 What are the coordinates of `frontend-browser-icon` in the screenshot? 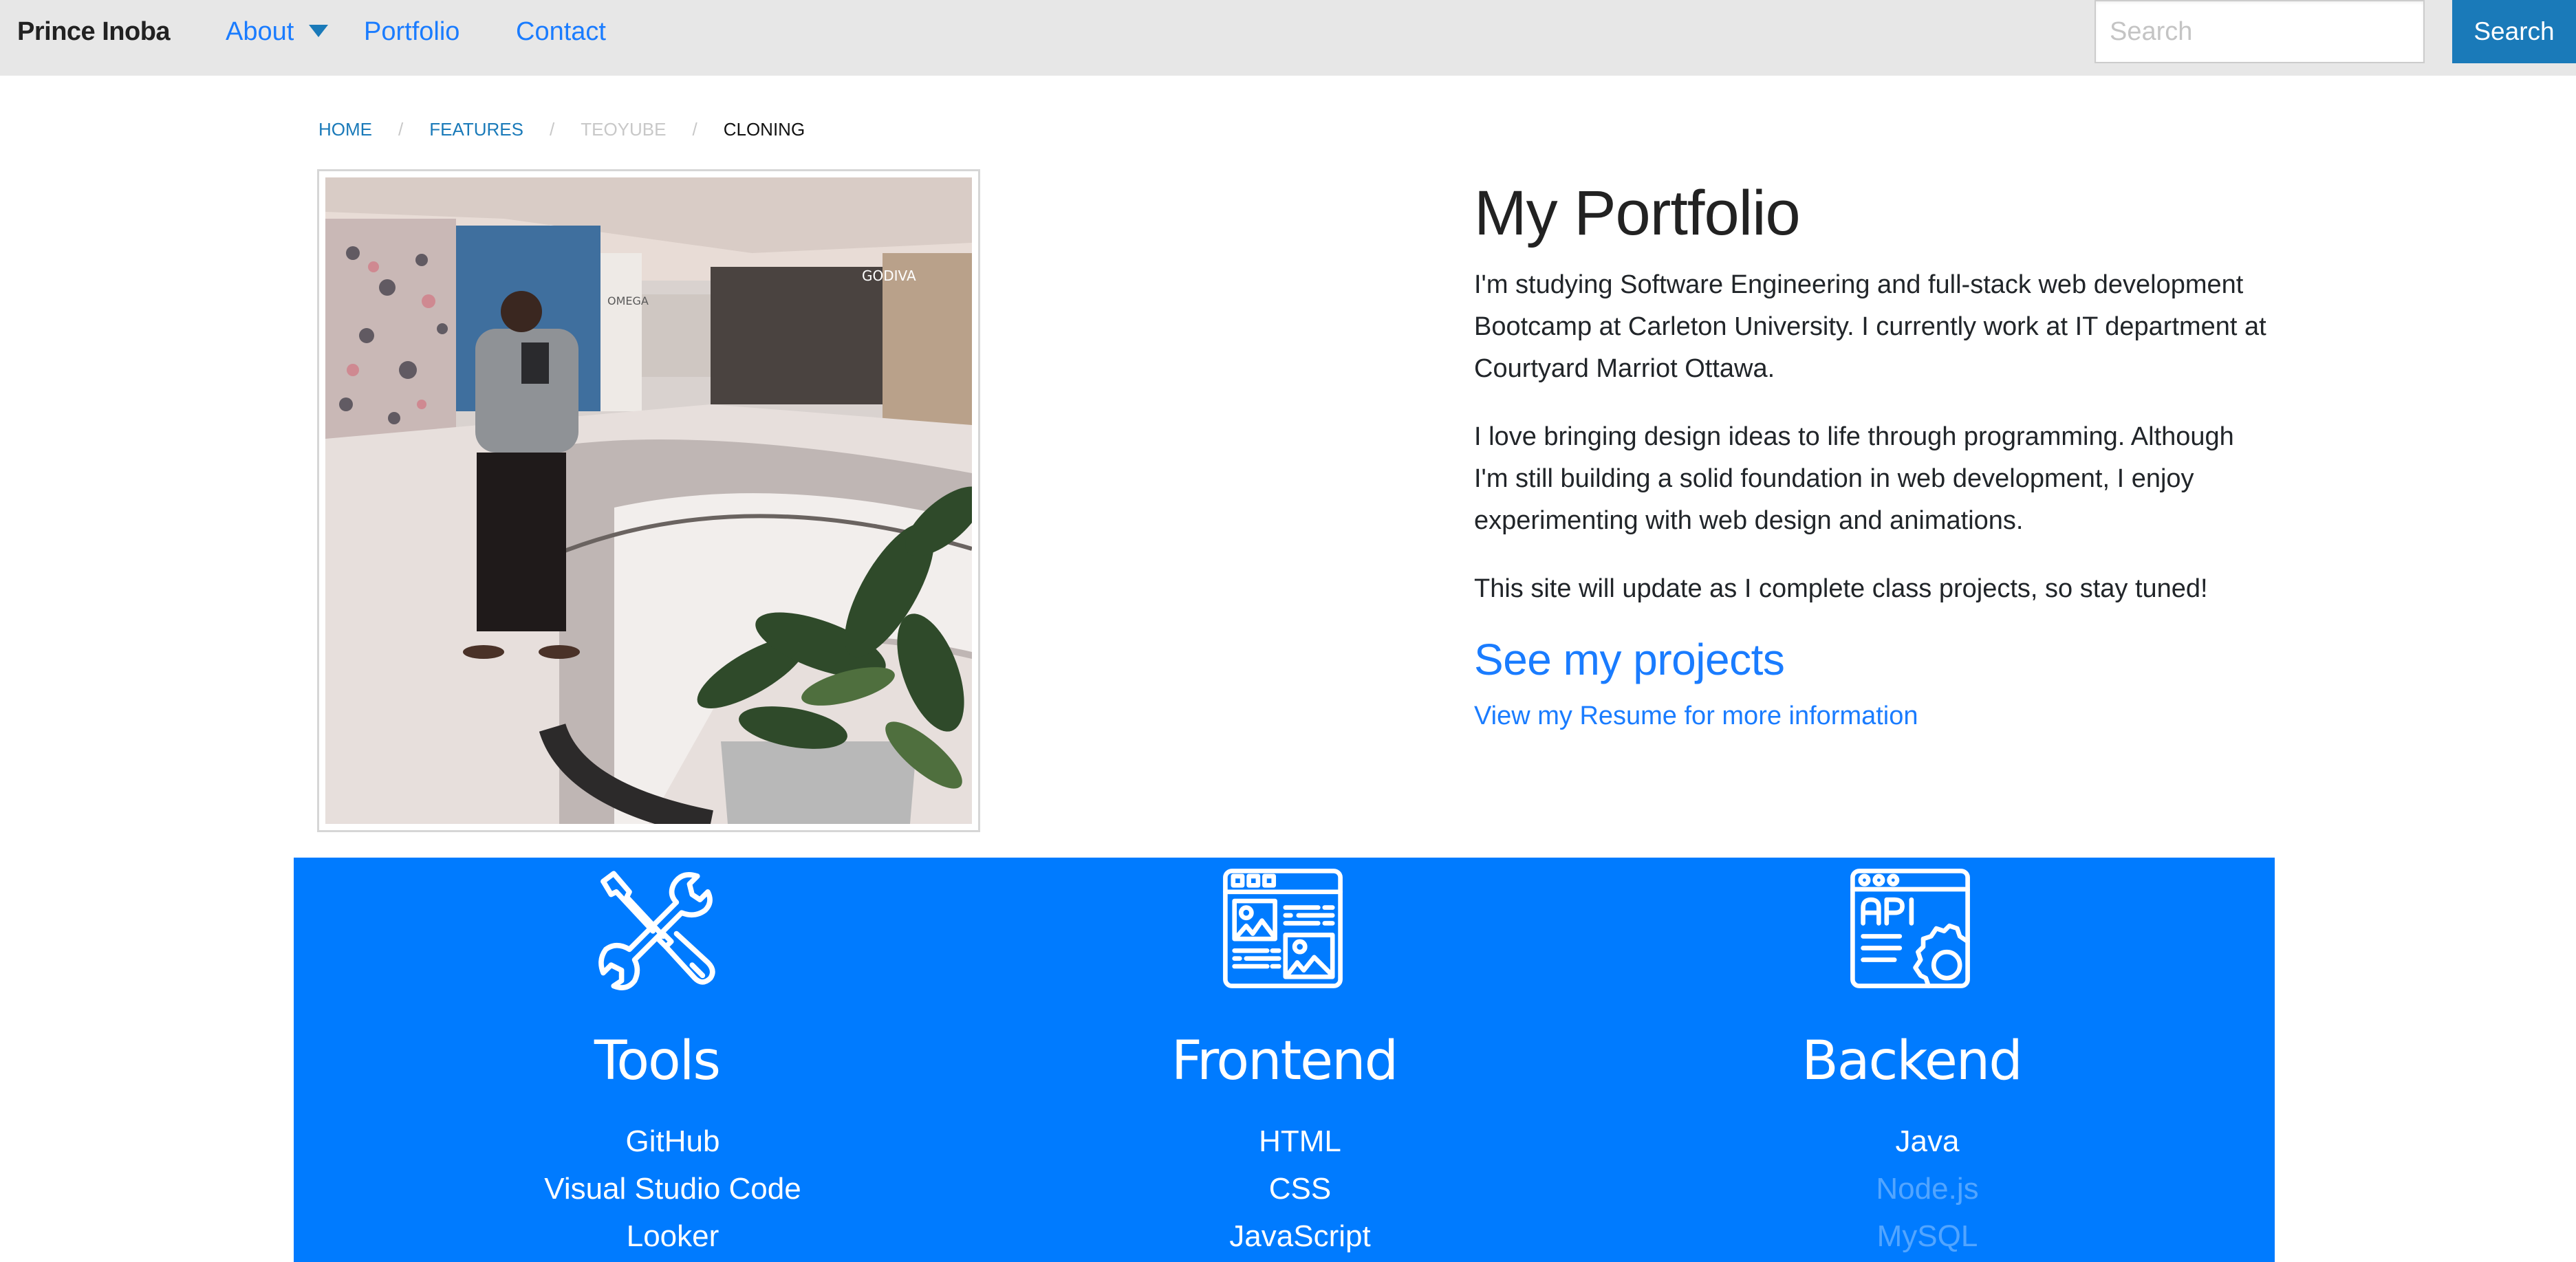 It's located at (1282, 928).